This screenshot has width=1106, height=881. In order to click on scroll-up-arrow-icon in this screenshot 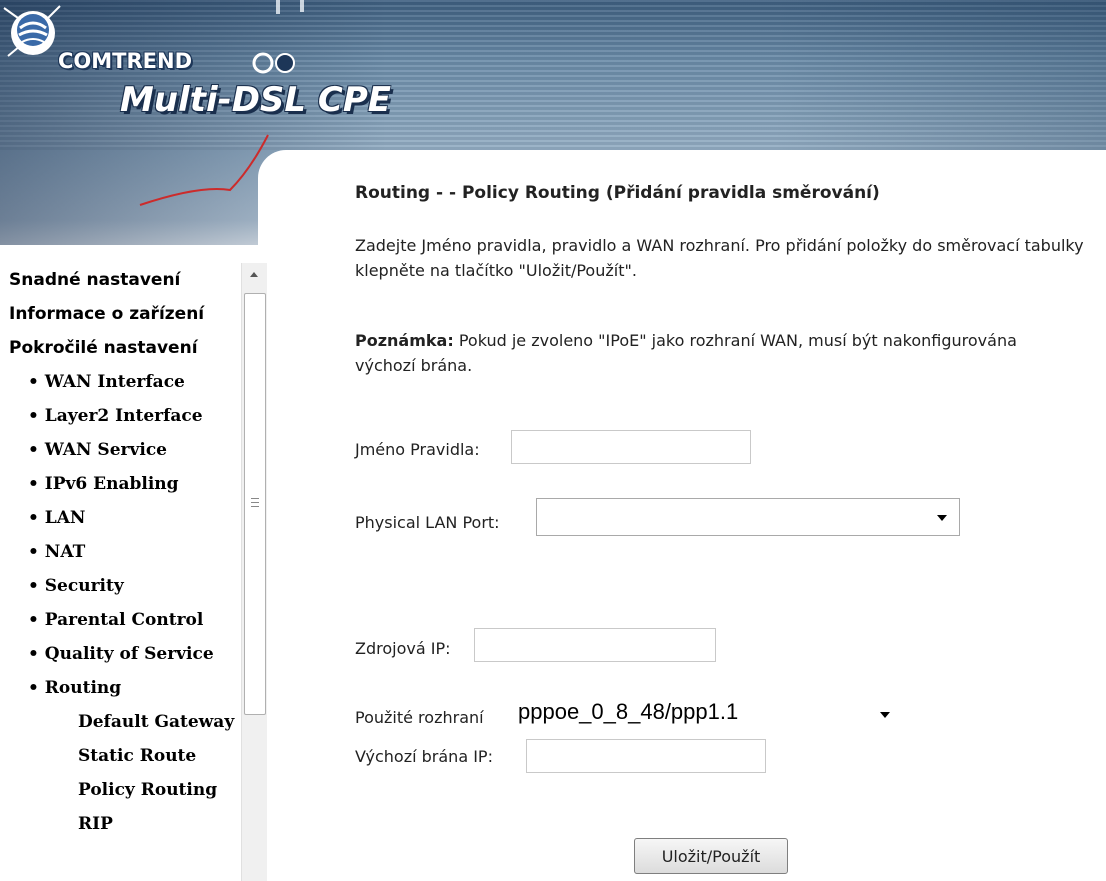, I will do `click(254, 275)`.